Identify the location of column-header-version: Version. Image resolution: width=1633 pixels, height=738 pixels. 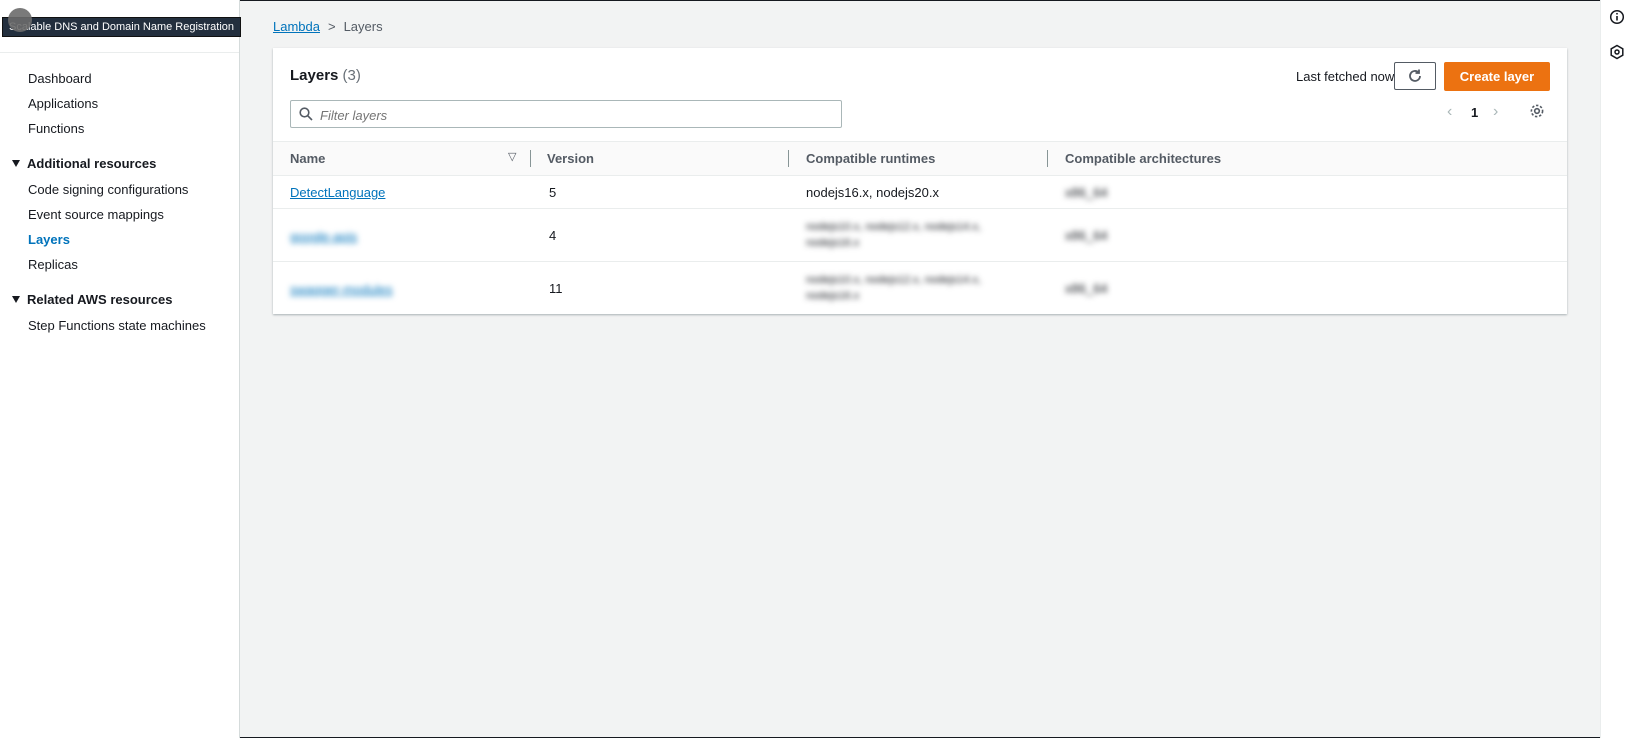
(570, 158).